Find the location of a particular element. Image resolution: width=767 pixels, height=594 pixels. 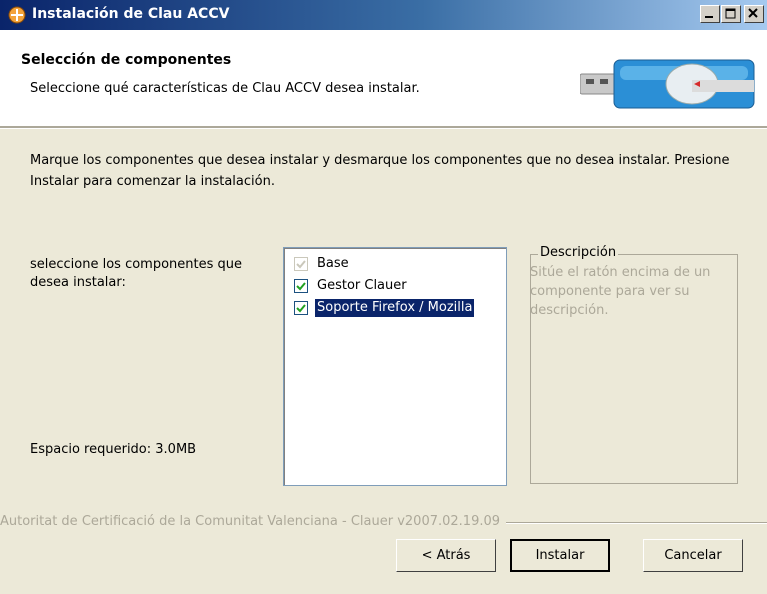

installer-icon is located at coordinates (17, 15).